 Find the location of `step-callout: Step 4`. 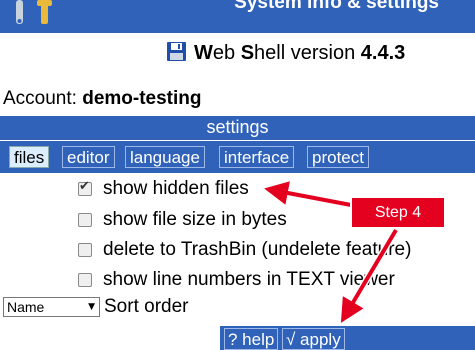

step-callout: Step 4 is located at coordinates (398, 212).